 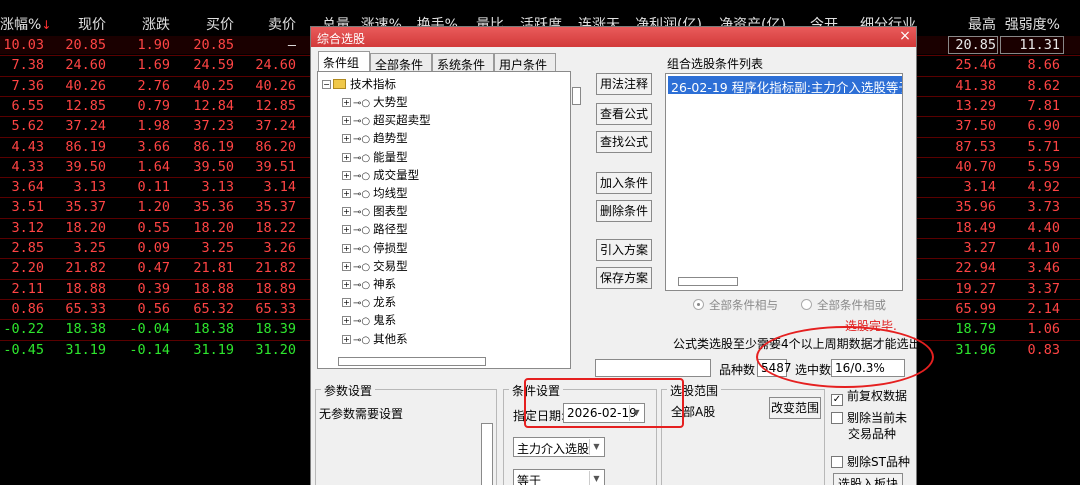 What do you see at coordinates (210, 311) in the screenshot?
I see `grid-cell-bid: 65.32` at bounding box center [210, 311].